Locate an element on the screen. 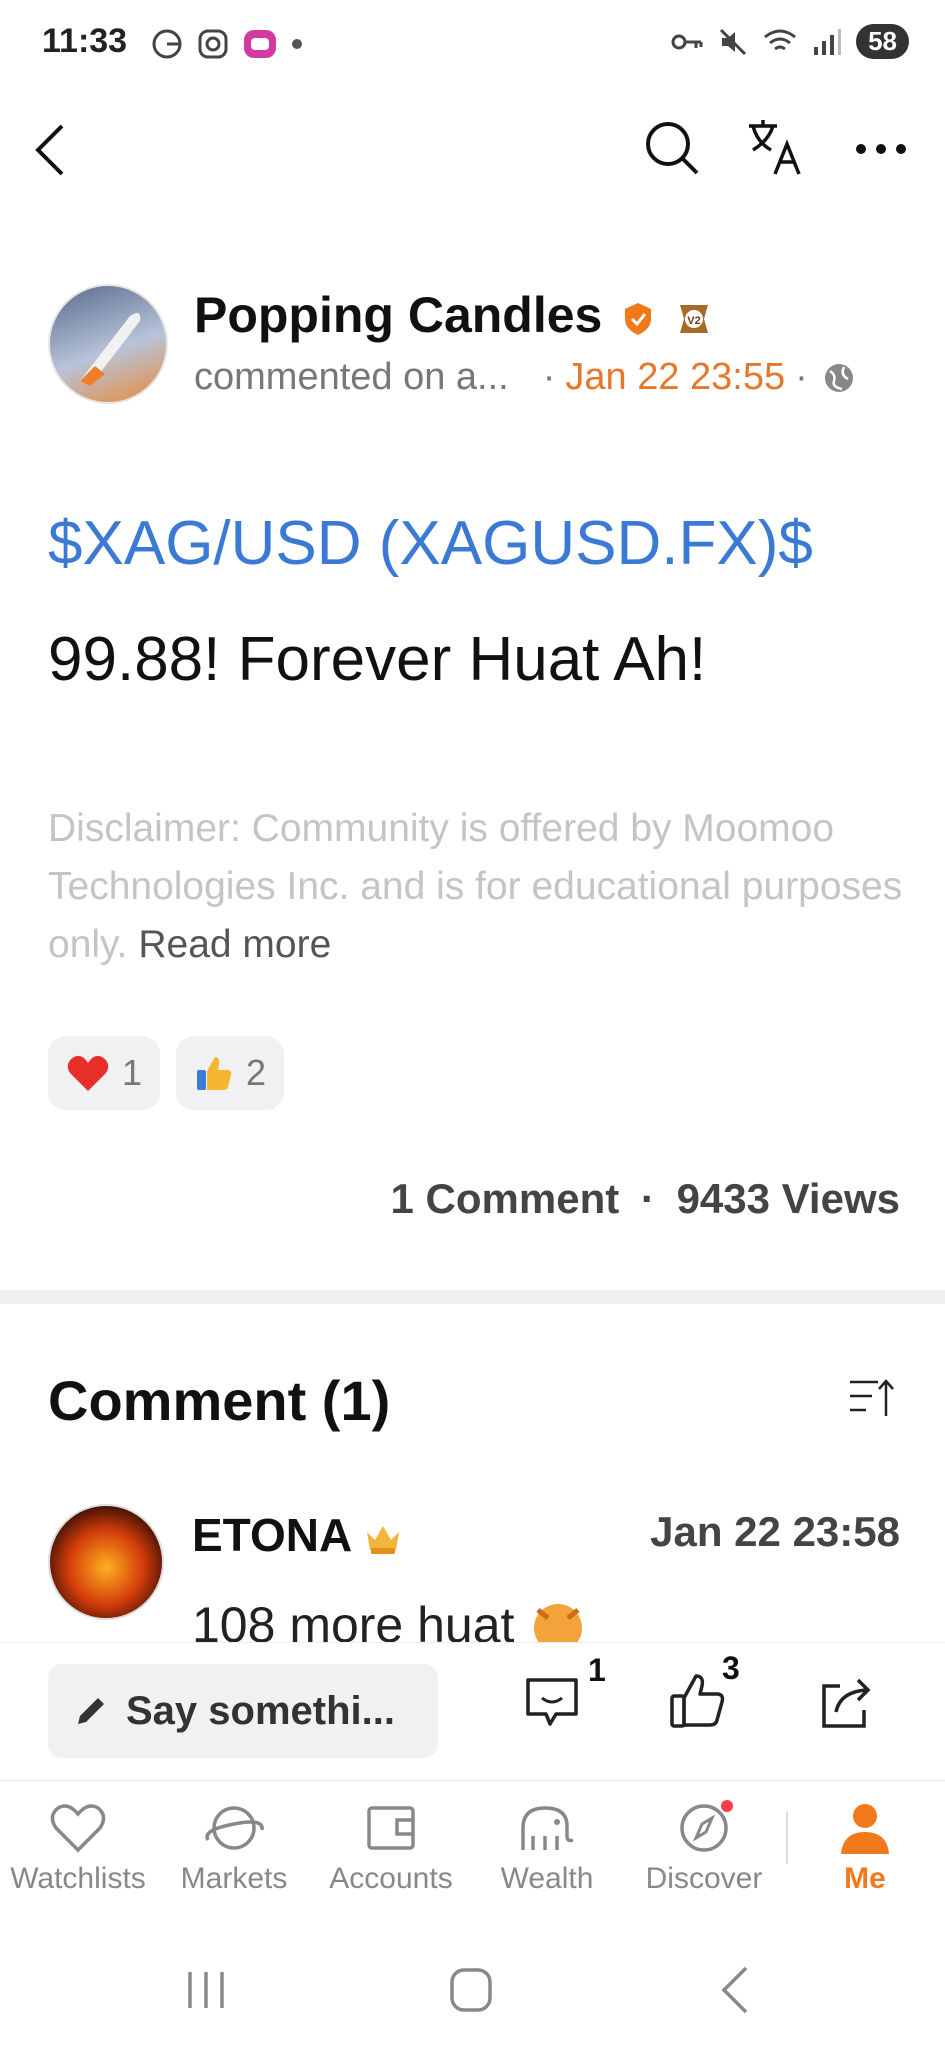 The height and width of the screenshot is (2048, 945). key-icon is located at coordinates (687, 41).